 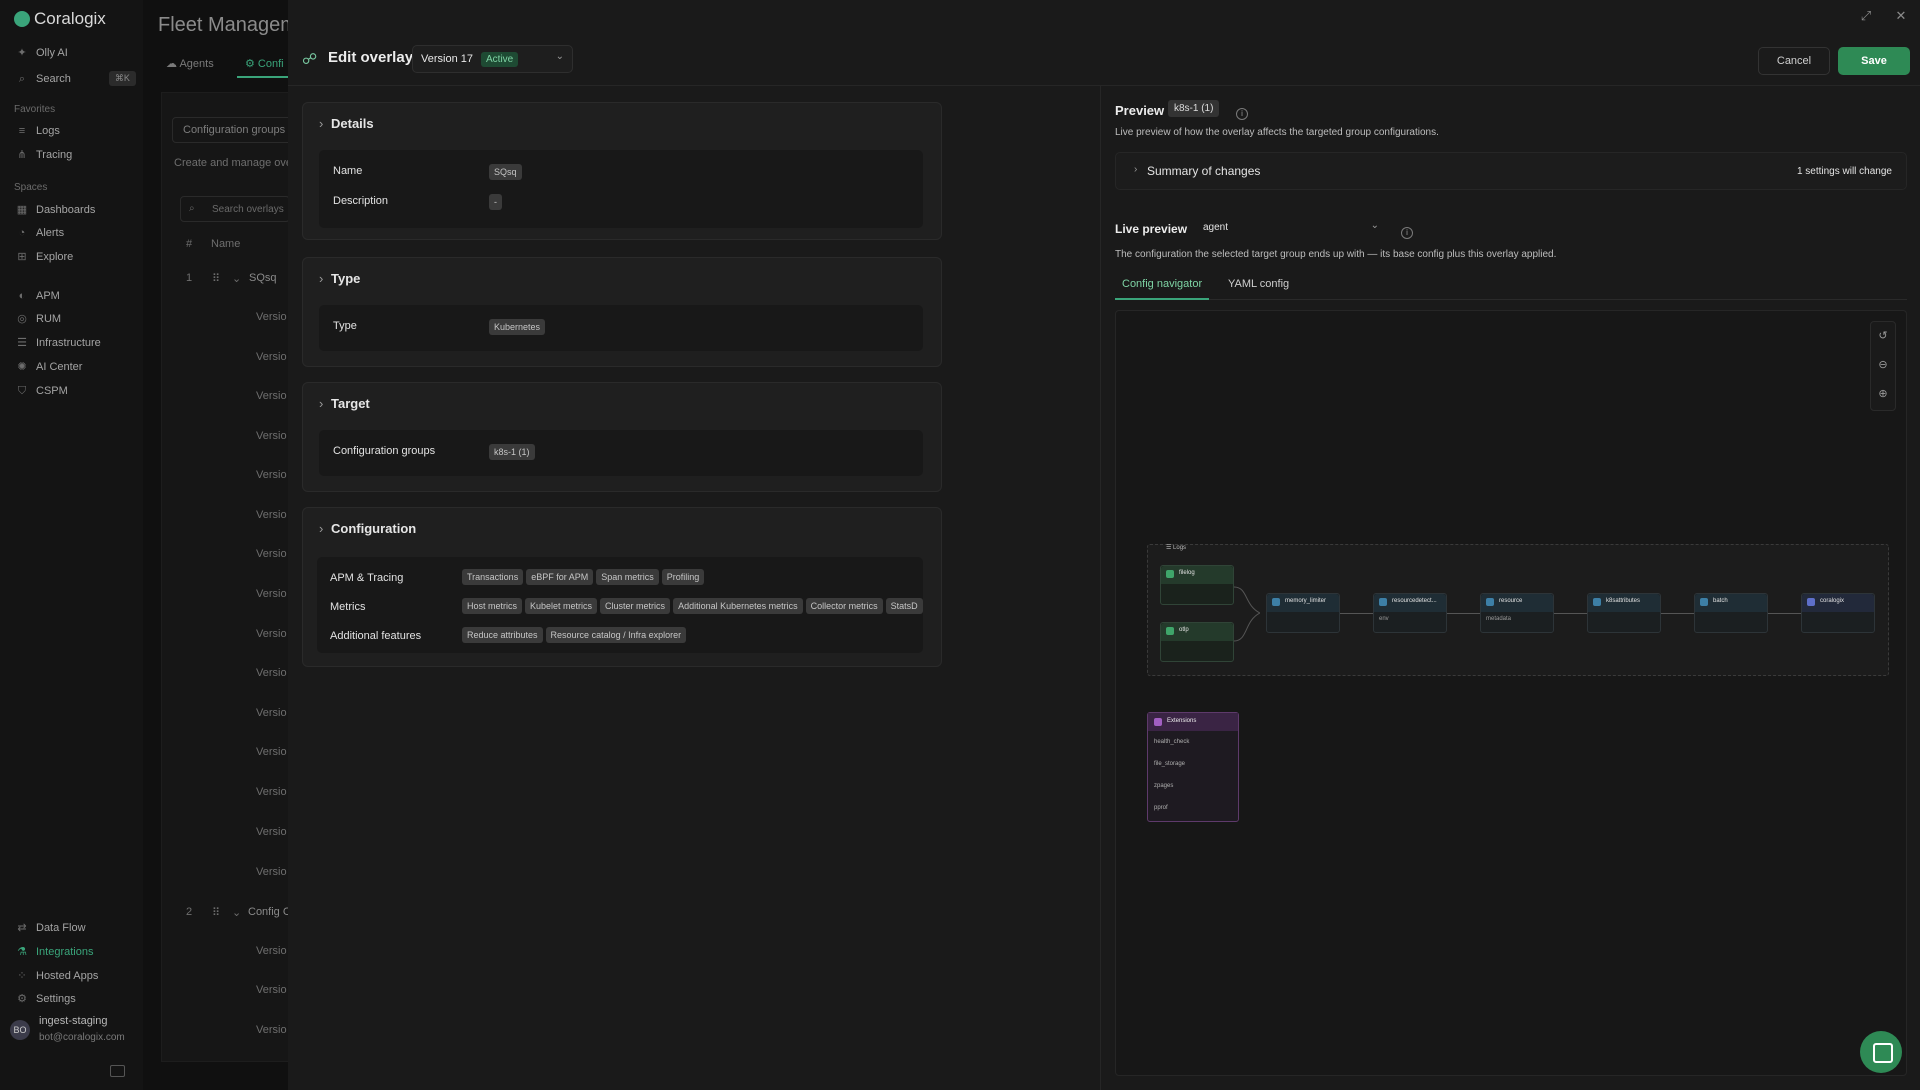 I want to click on sidebar-item-rum: ◎ RUM, so click(x=38, y=319).